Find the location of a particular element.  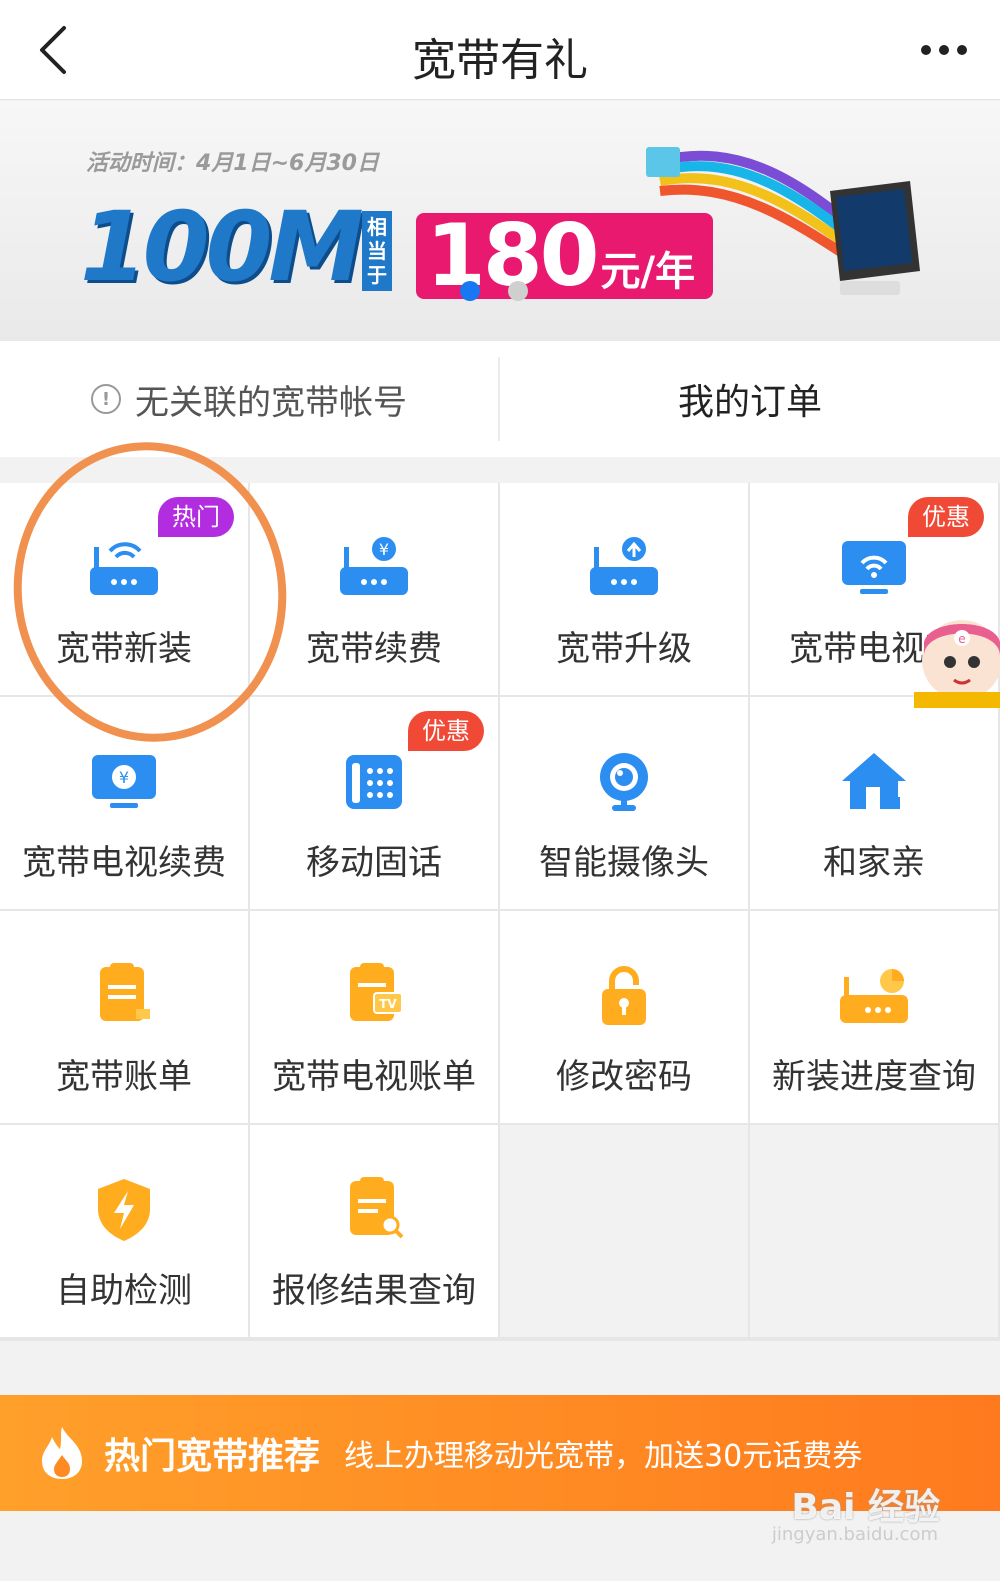

shield-bolt-icon is located at coordinates (124, 1210).